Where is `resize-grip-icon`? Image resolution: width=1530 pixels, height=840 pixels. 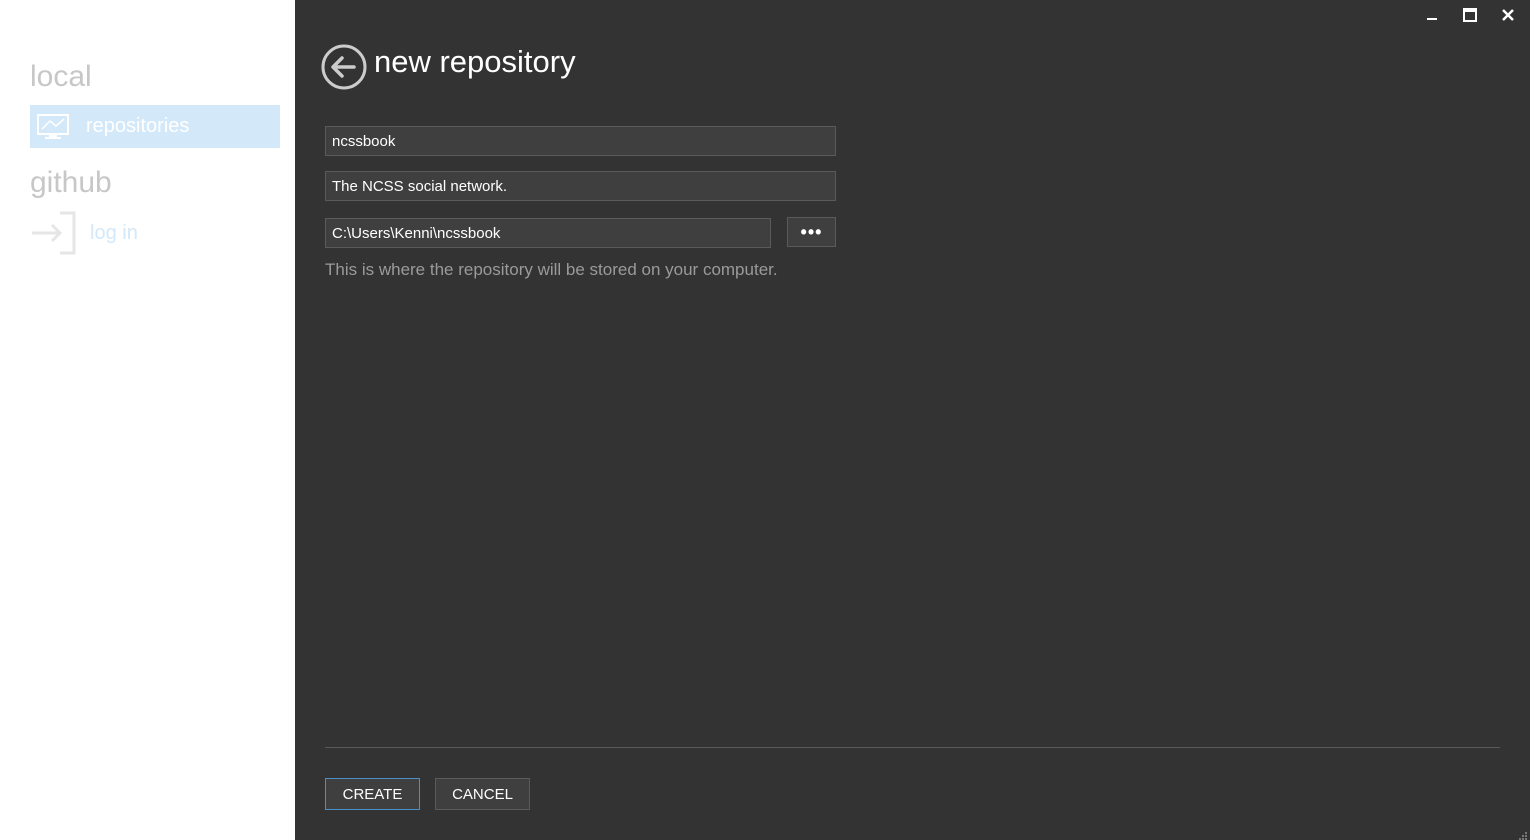
resize-grip-icon is located at coordinates (1523, 834).